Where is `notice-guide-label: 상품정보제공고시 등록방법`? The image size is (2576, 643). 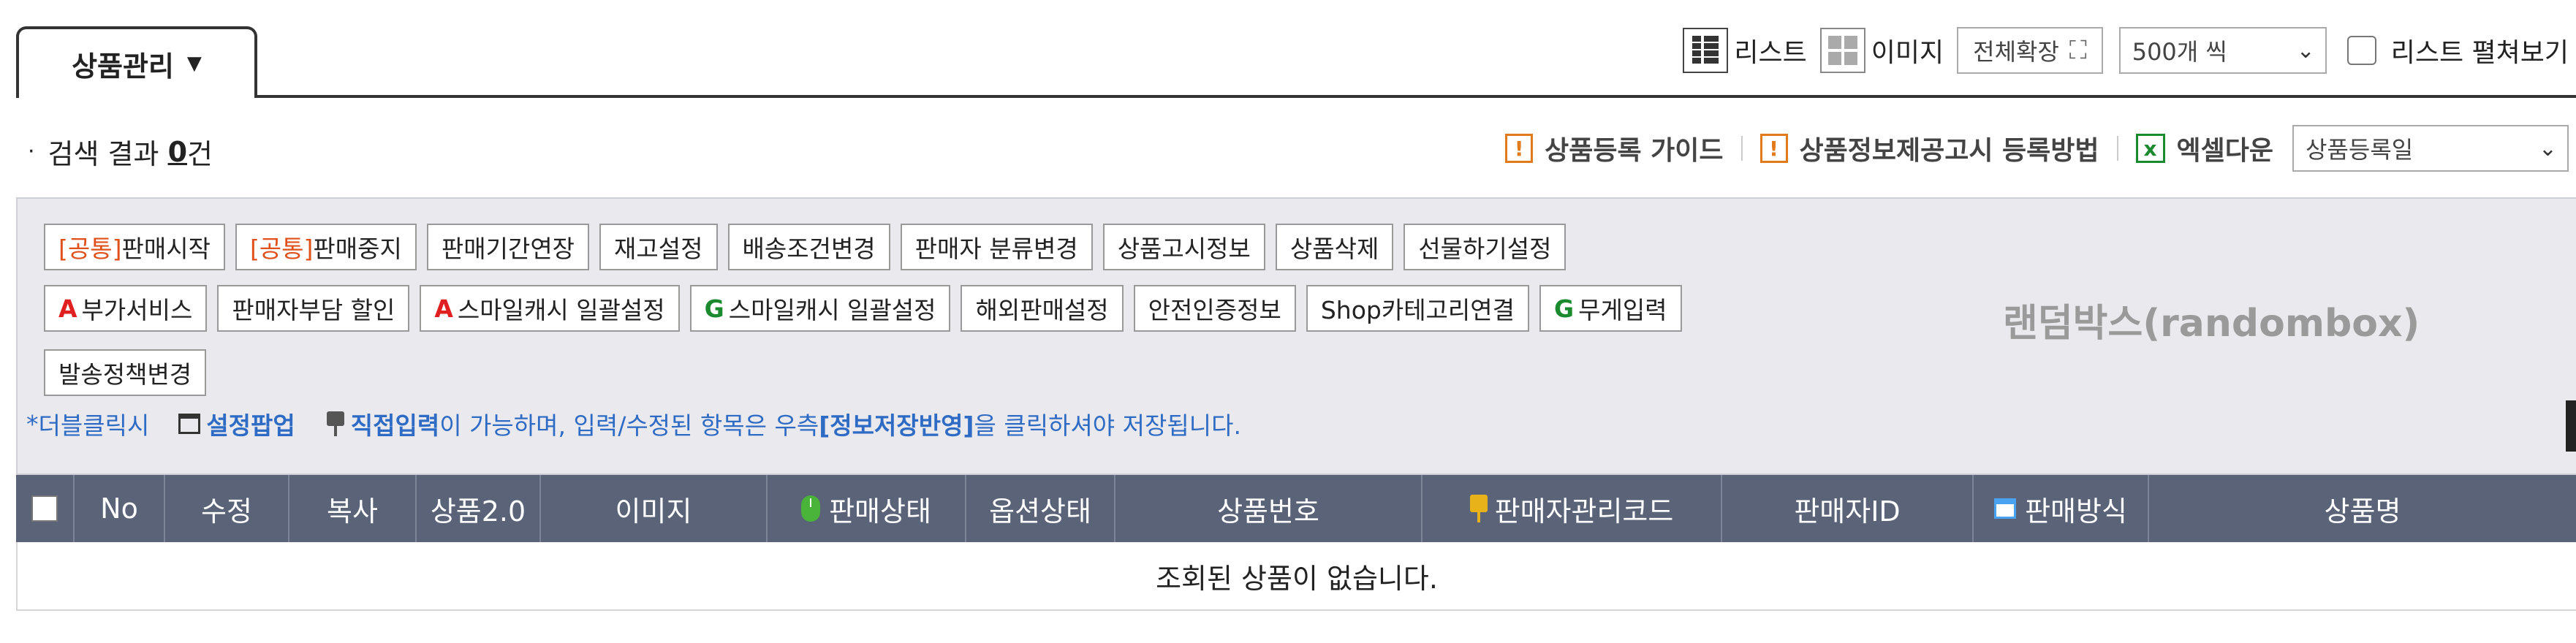
notice-guide-label: 상품정보제공고시 등록방법 is located at coordinates (1949, 151).